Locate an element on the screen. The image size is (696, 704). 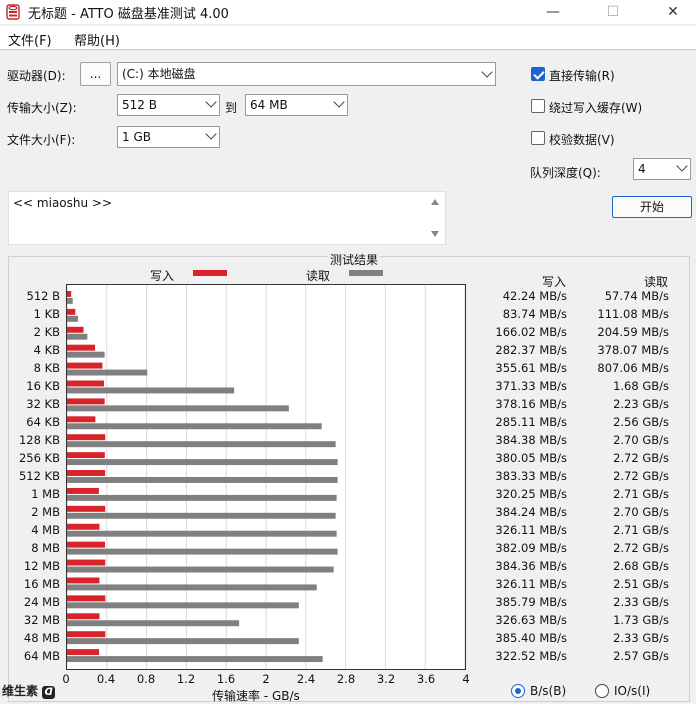
write-value: 282.37 MB/s is located at coordinates (531, 350).